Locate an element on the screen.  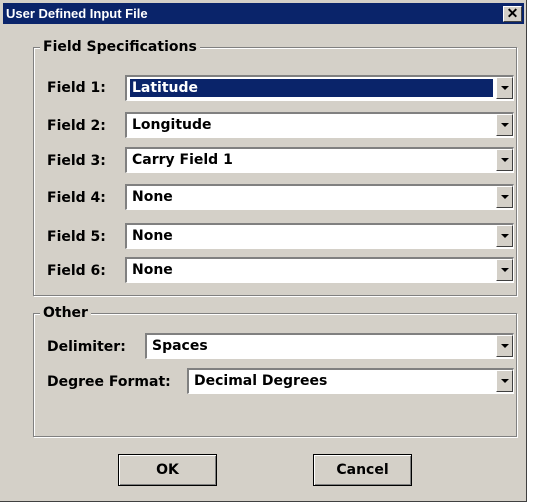
degree-format-value: Decimal Degrees is located at coordinates (261, 381).